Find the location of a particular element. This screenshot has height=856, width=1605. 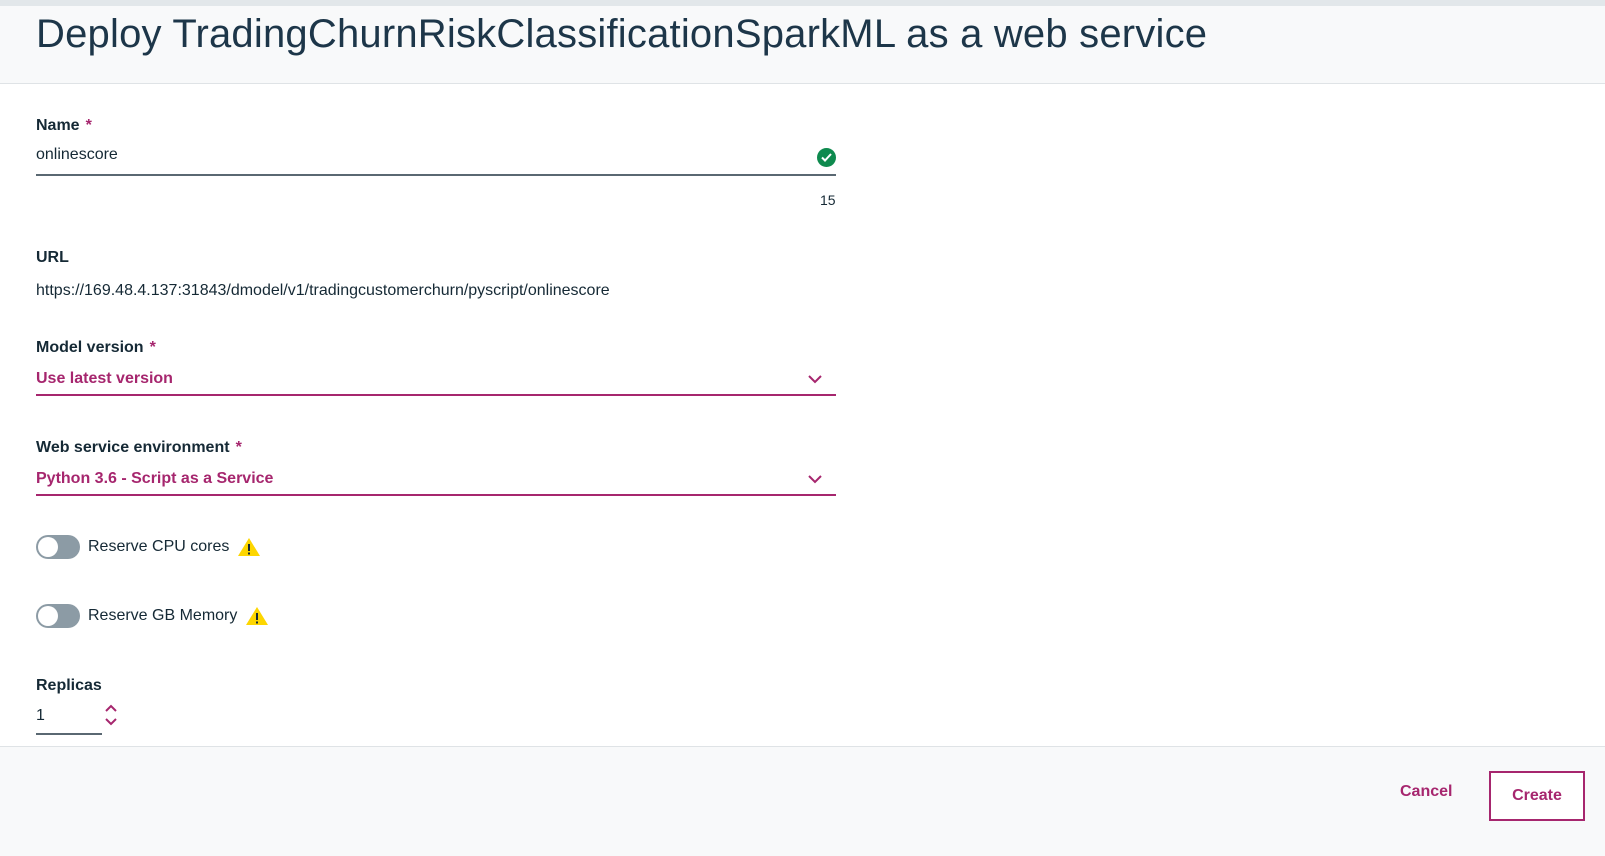

reserve-memory-row: Reserve GB Memory is located at coordinates (152, 616).